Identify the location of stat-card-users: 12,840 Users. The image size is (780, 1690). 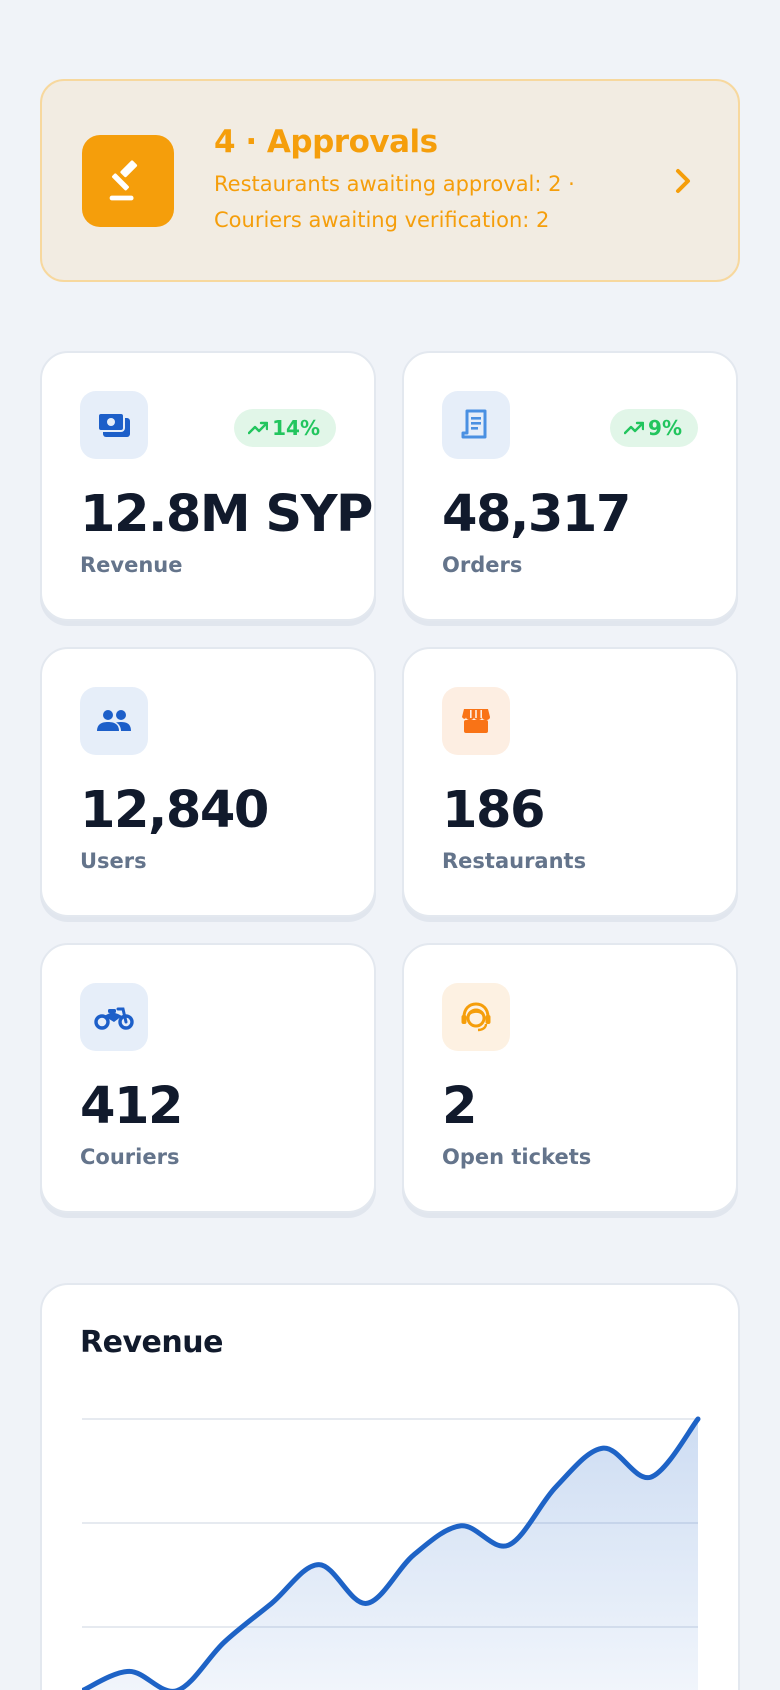
(208, 782).